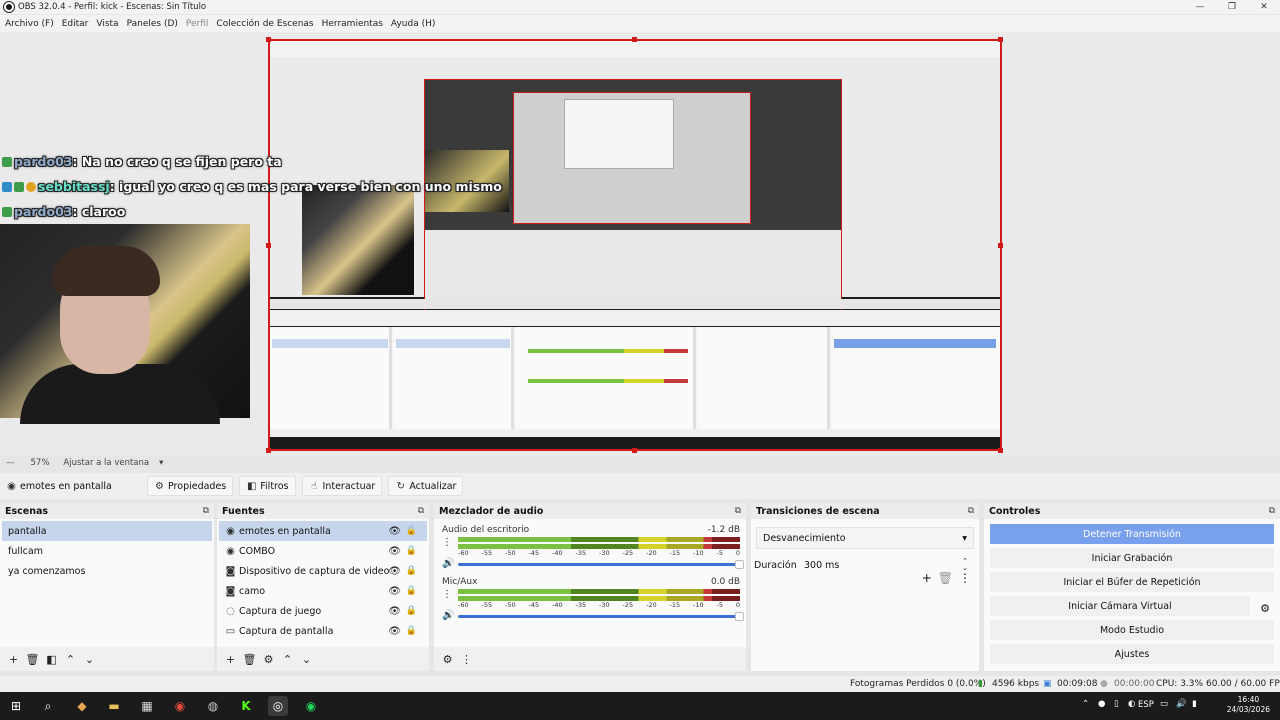 The height and width of the screenshot is (720, 1280). What do you see at coordinates (268, 245) in the screenshot?
I see `resize-handle-l` at bounding box center [268, 245].